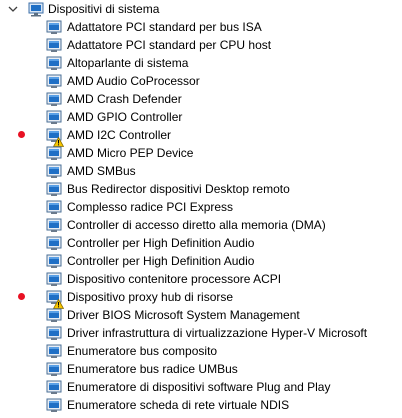 The height and width of the screenshot is (418, 402). I want to click on device-label: AMD SMBus, so click(101, 171).